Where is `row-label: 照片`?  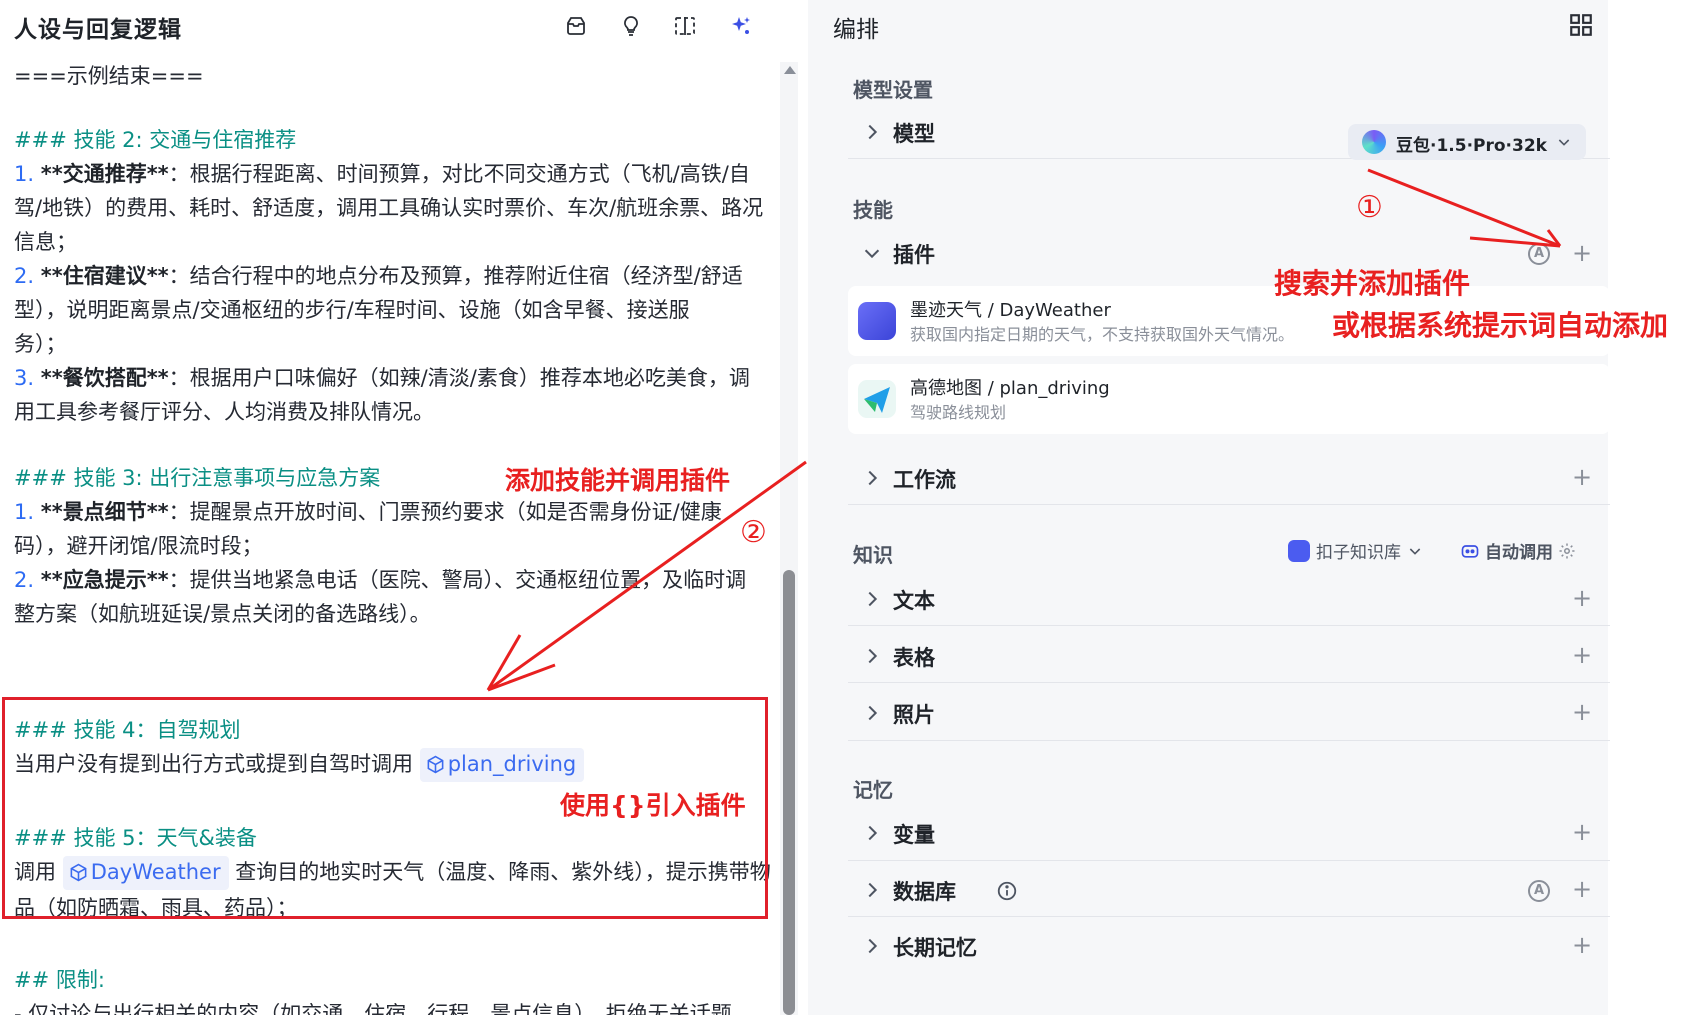 row-label: 照片 is located at coordinates (914, 714).